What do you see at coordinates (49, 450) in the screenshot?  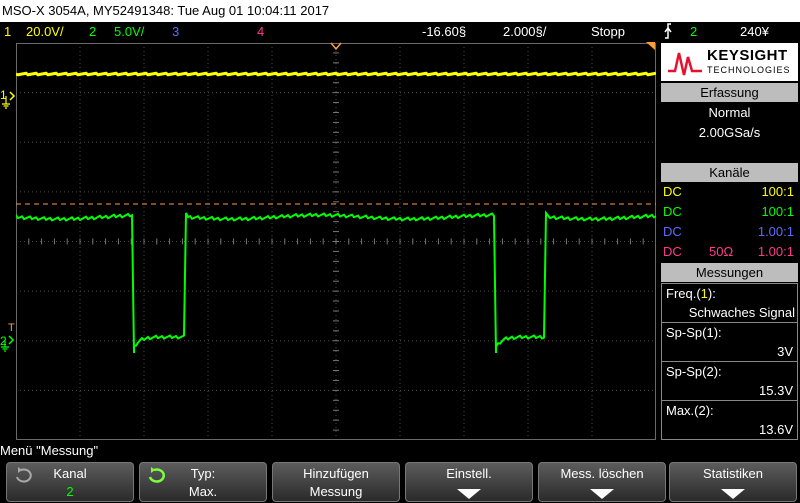 I see `menu-title: Menü "Messung"` at bounding box center [49, 450].